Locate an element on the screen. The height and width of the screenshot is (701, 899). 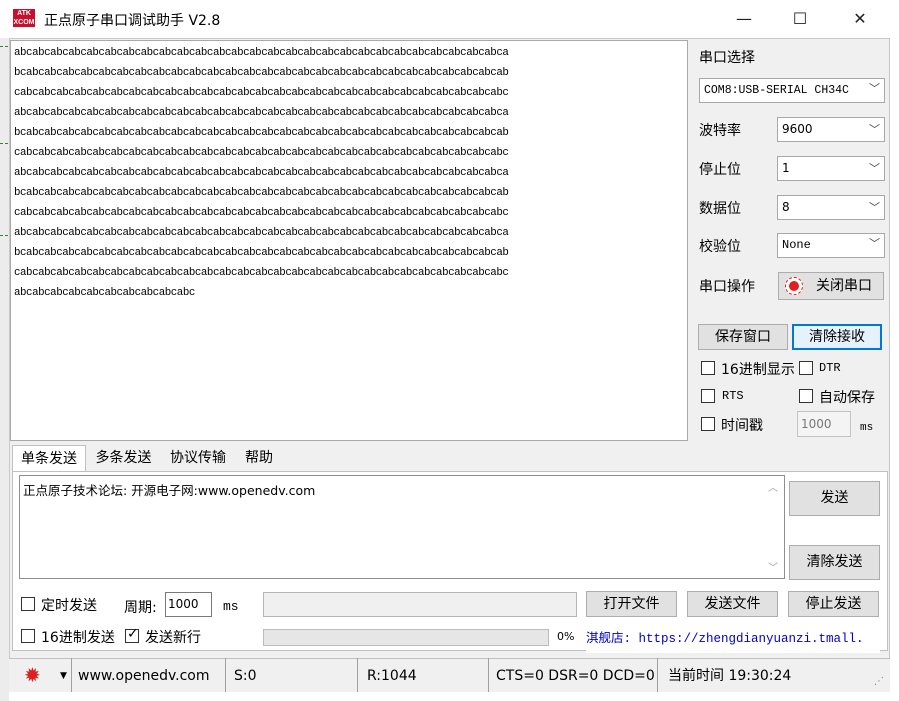
auto-save-checkbox is located at coordinates (806, 396).